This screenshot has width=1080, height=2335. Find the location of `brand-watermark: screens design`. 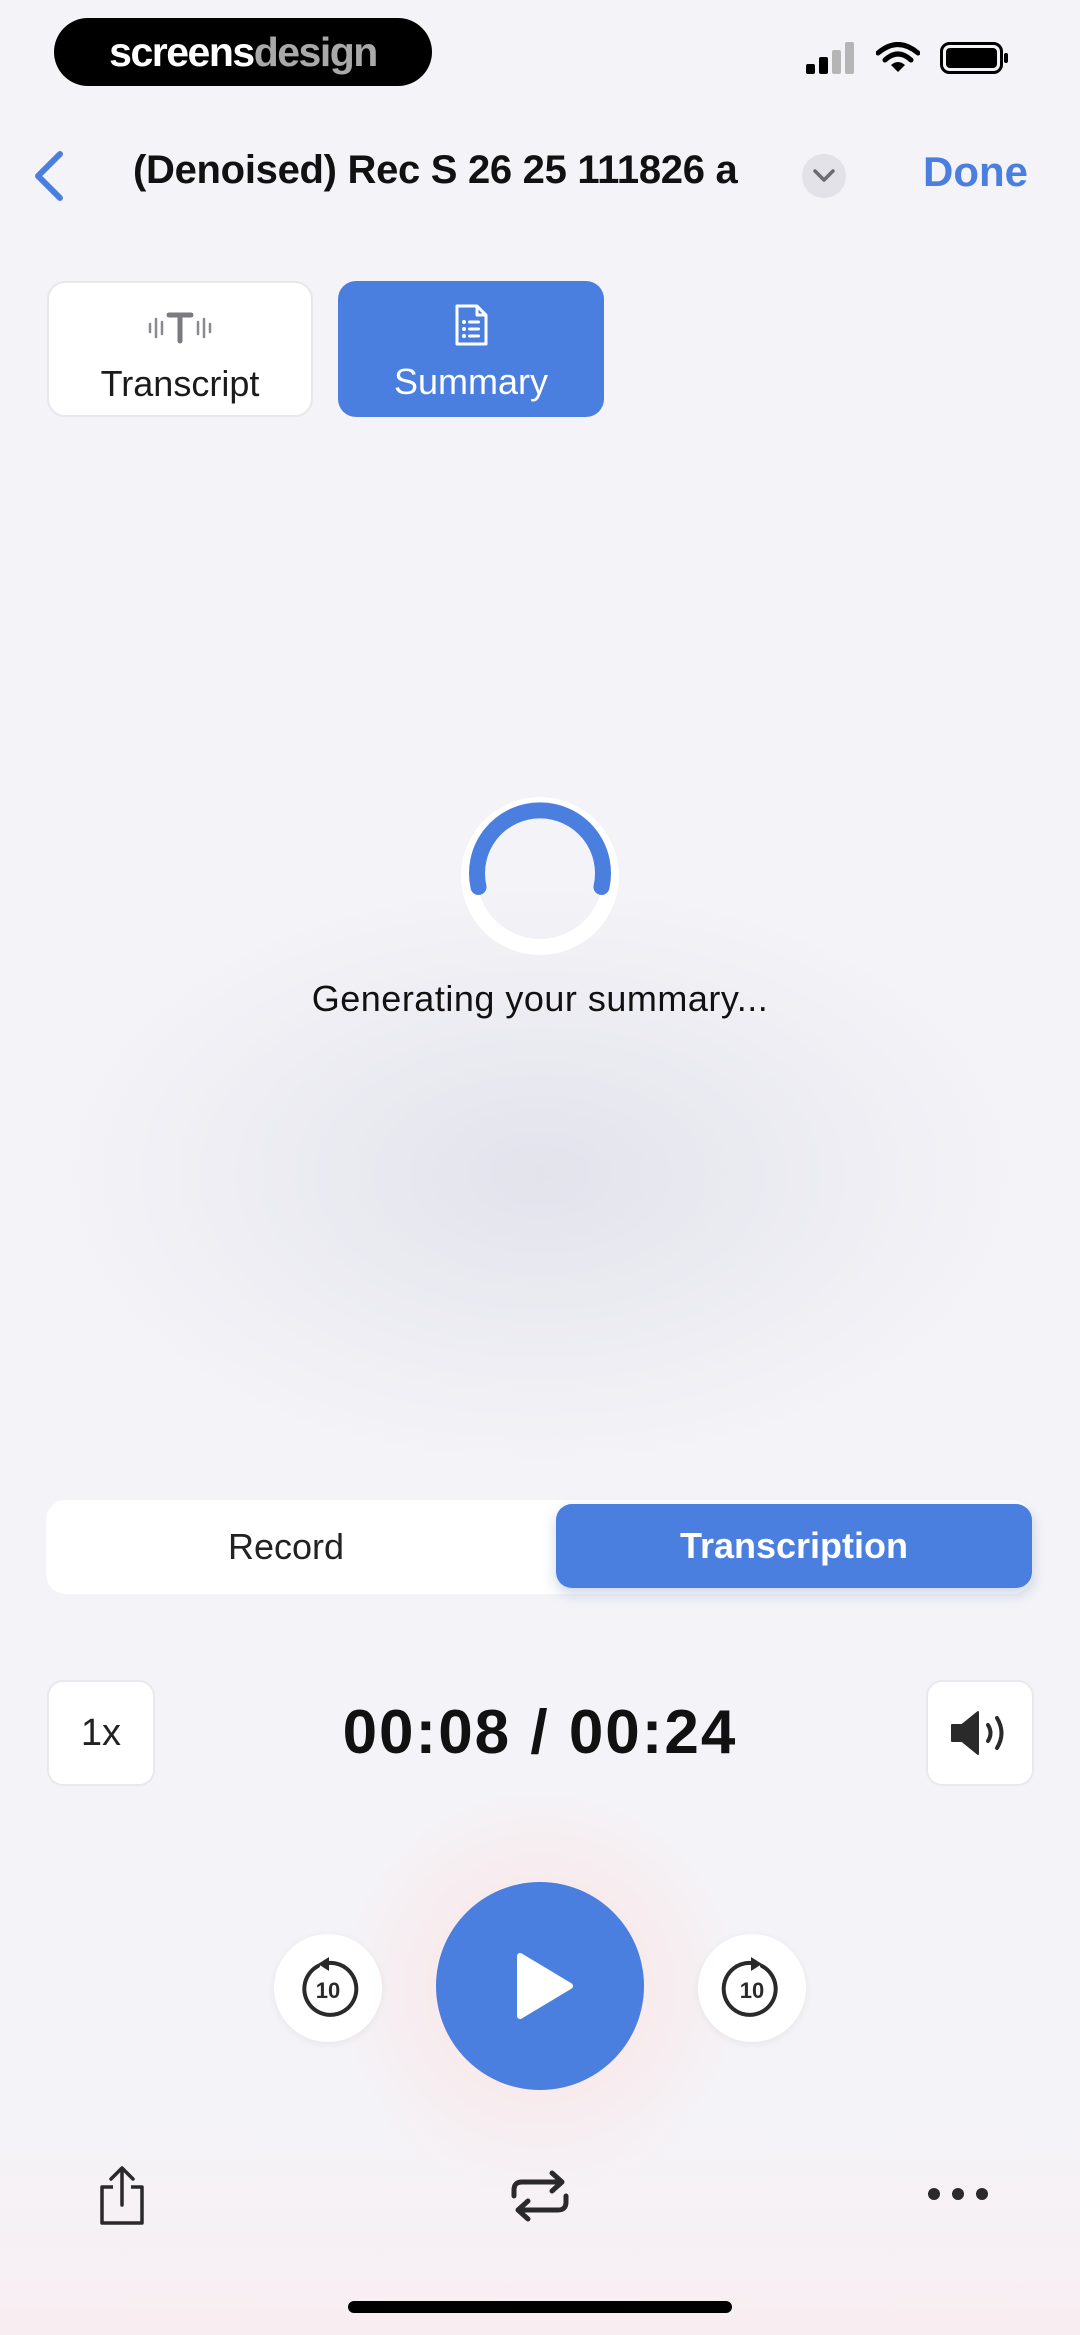

brand-watermark: screens design is located at coordinates (243, 52).